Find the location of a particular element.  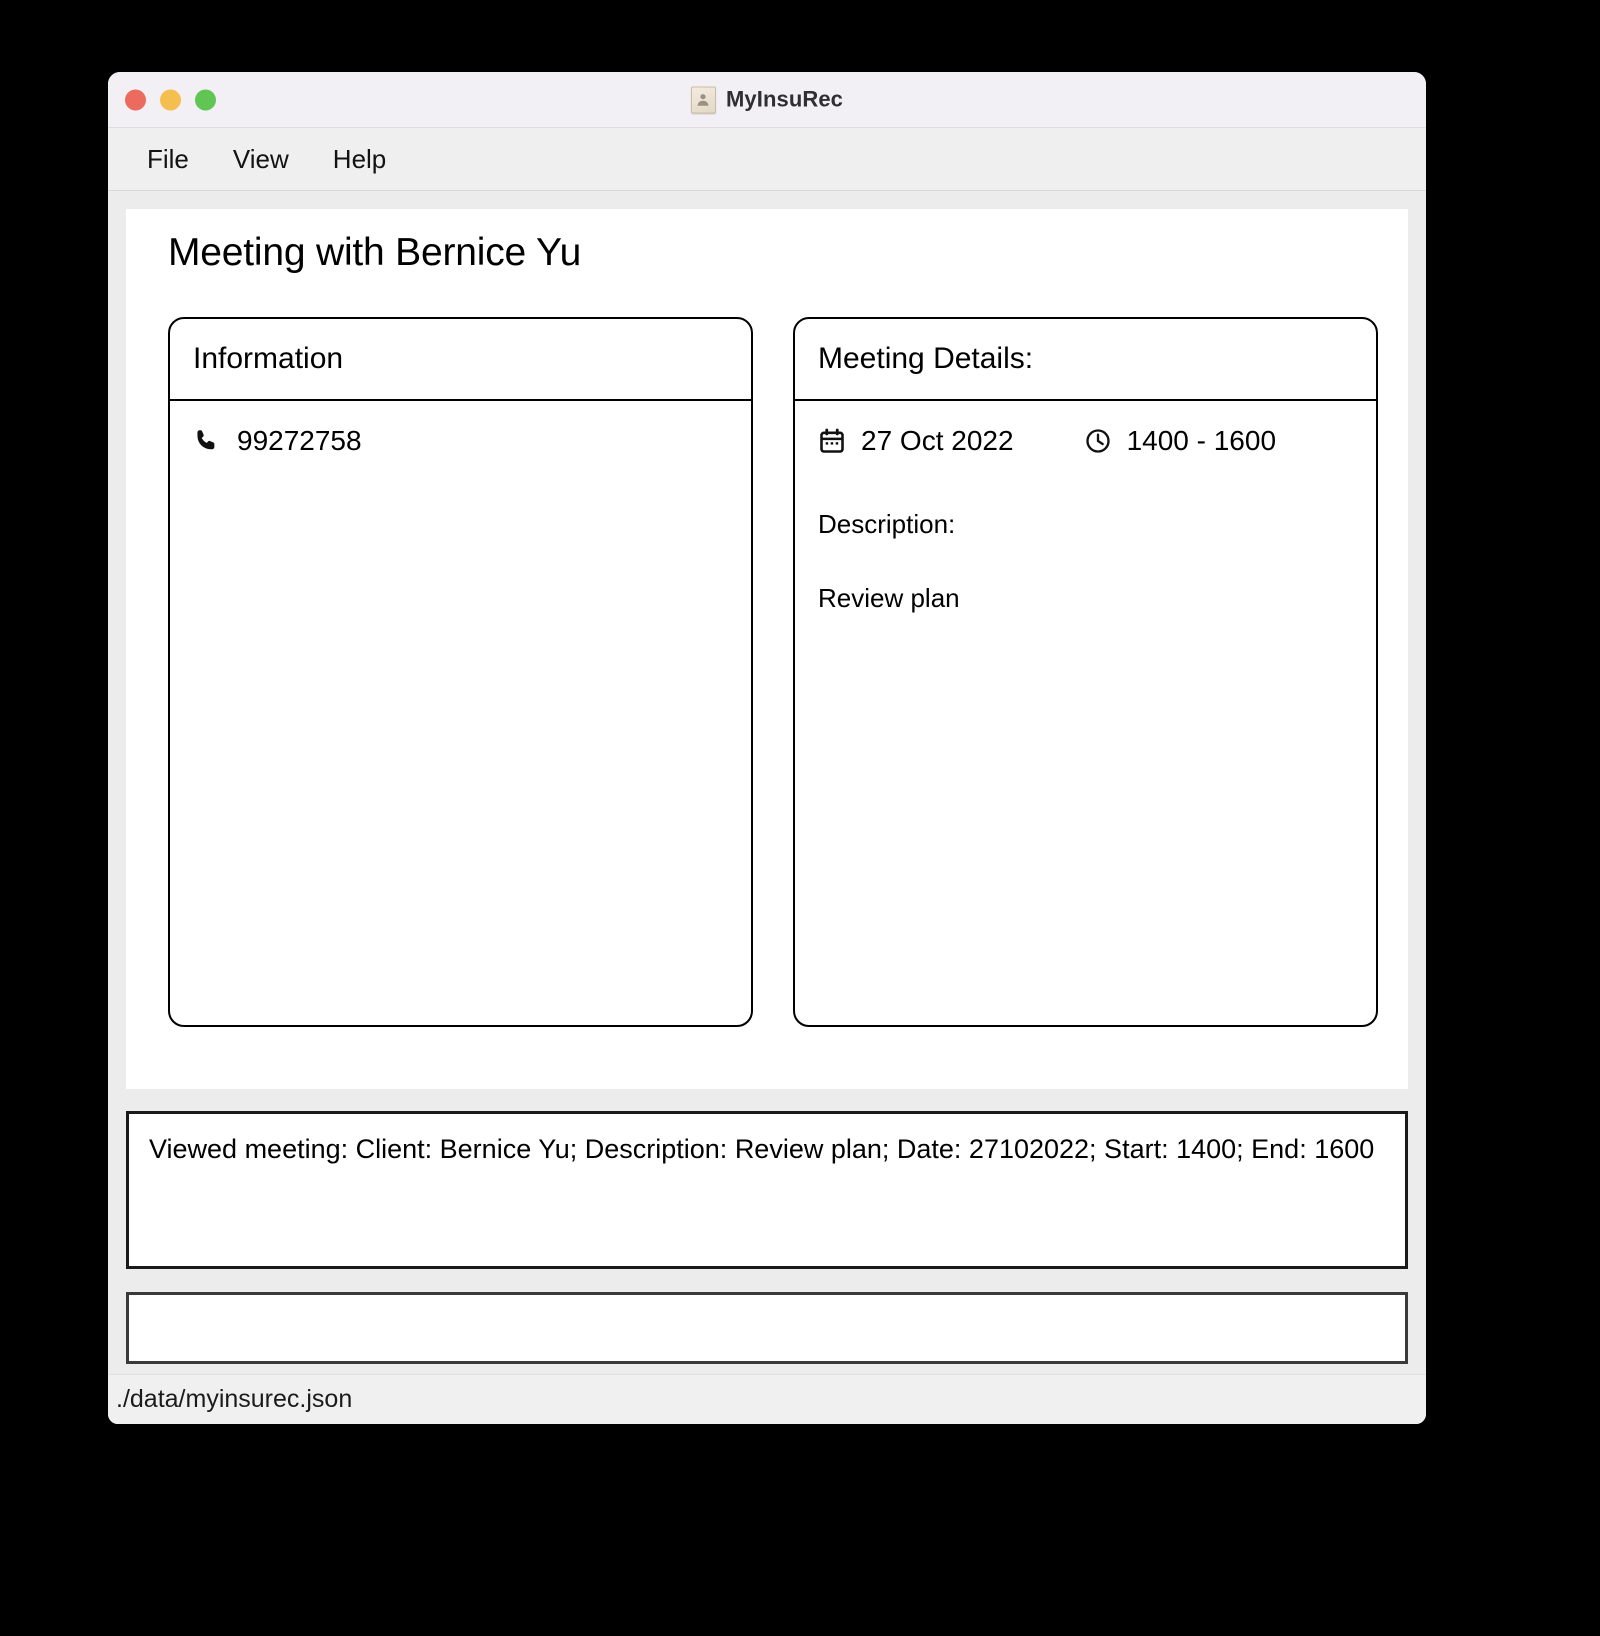

command-input-container is located at coordinates (767, 1328).